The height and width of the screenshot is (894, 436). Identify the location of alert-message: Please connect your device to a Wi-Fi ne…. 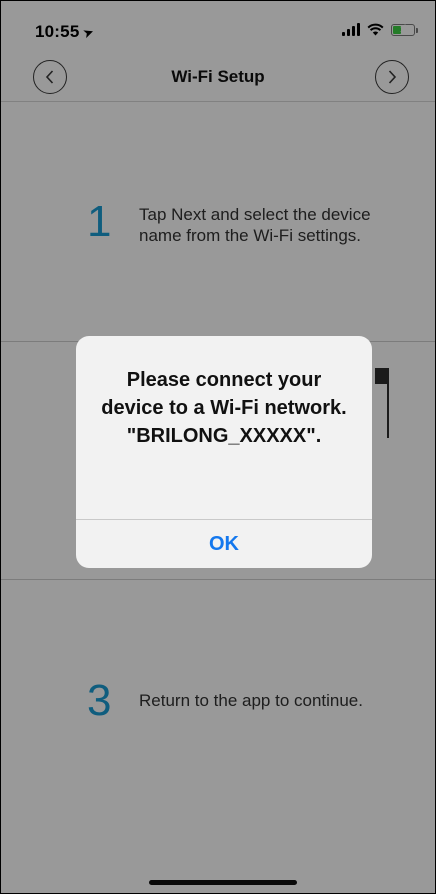
(224, 408).